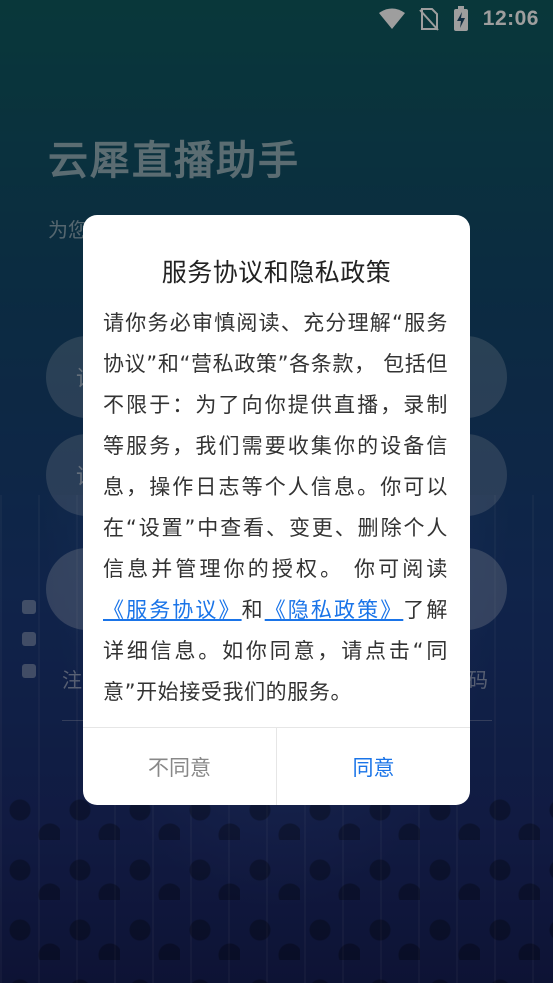 This screenshot has height=983, width=553. What do you see at coordinates (253, 610) in the screenshot?
I see `dialog-body-and: 和` at bounding box center [253, 610].